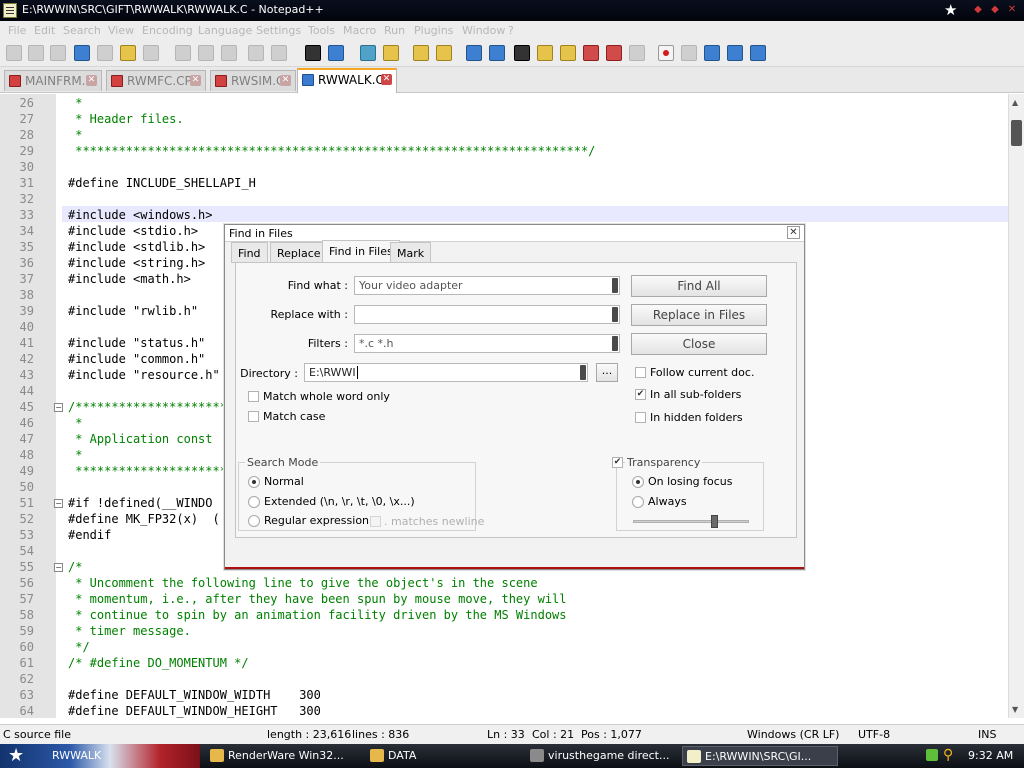 Image resolution: width=1024 pixels, height=768 pixels. What do you see at coordinates (714, 521) in the screenshot?
I see `transparency-slider-thumb` at bounding box center [714, 521].